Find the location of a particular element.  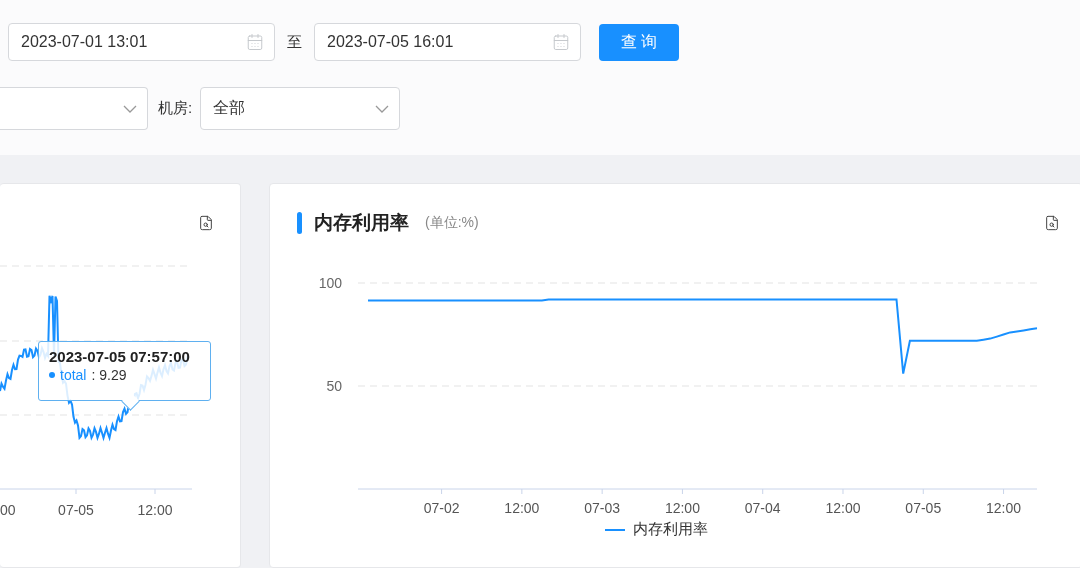

series-name: total is located at coordinates (73, 375).